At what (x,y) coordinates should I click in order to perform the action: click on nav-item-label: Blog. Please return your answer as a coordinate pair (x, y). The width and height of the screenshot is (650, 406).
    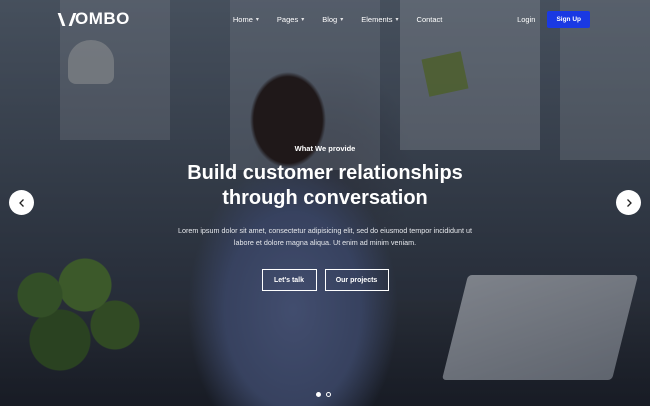
    Looking at the image, I should click on (330, 19).